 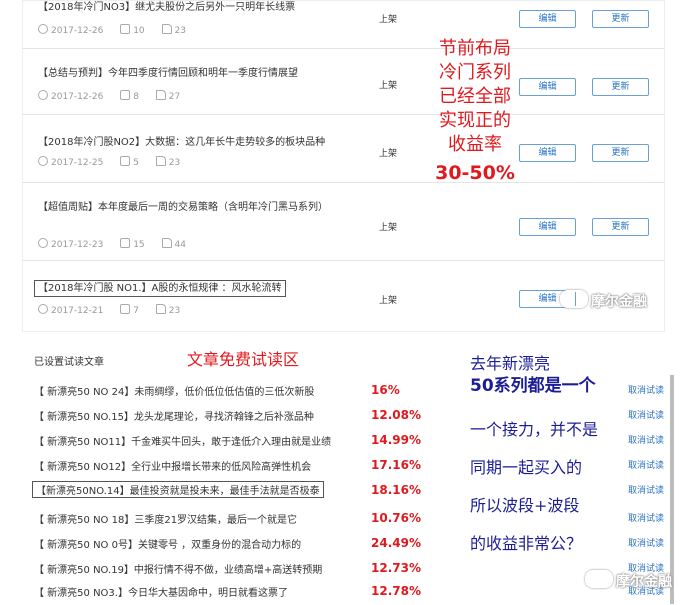 What do you see at coordinates (396, 518) in the screenshot?
I see `trial-item-return: 10.76%` at bounding box center [396, 518].